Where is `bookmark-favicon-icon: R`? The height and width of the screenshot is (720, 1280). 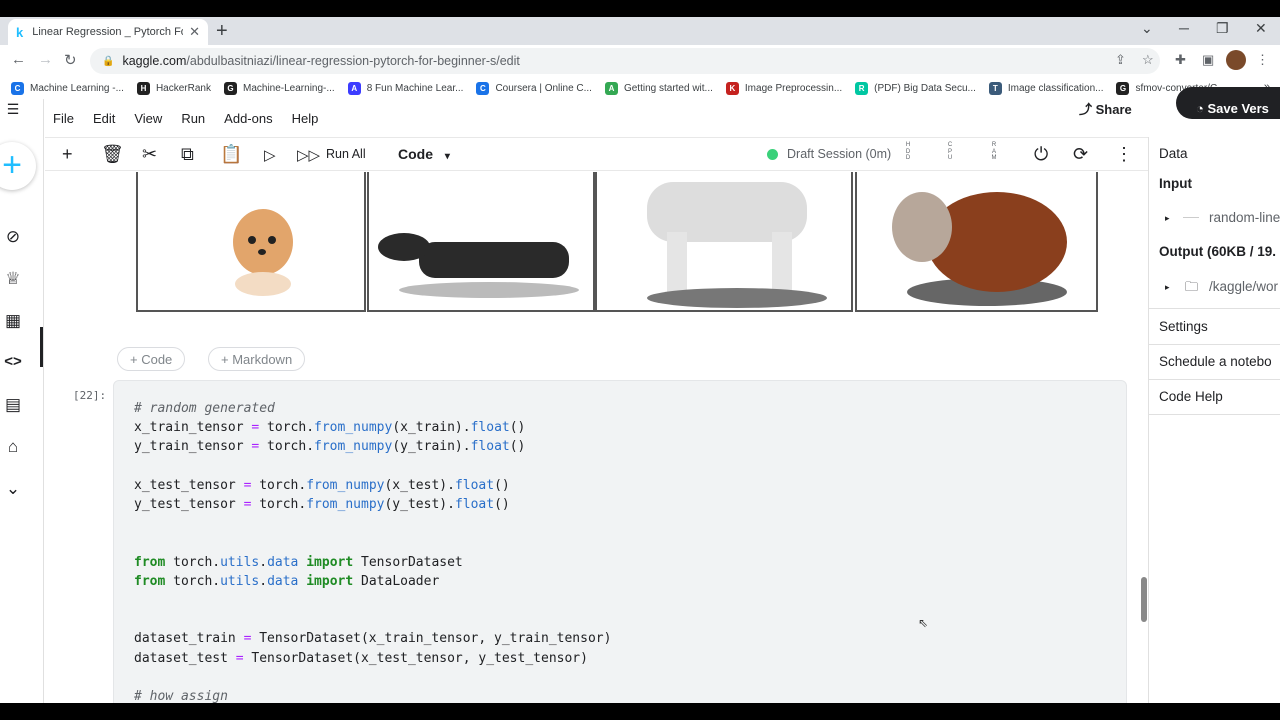
bookmark-favicon-icon: R is located at coordinates (862, 88).